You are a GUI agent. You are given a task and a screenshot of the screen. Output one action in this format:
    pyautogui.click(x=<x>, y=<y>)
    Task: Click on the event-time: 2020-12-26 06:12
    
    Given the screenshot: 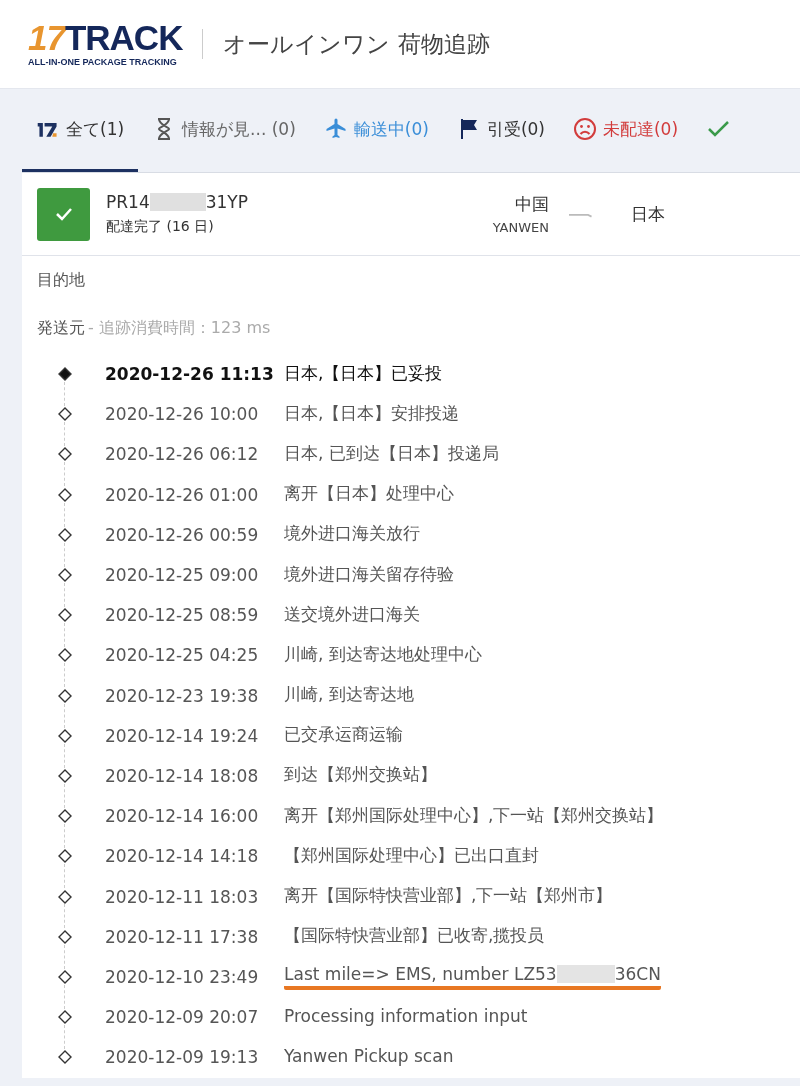 What is the action you would take?
    pyautogui.click(x=182, y=454)
    